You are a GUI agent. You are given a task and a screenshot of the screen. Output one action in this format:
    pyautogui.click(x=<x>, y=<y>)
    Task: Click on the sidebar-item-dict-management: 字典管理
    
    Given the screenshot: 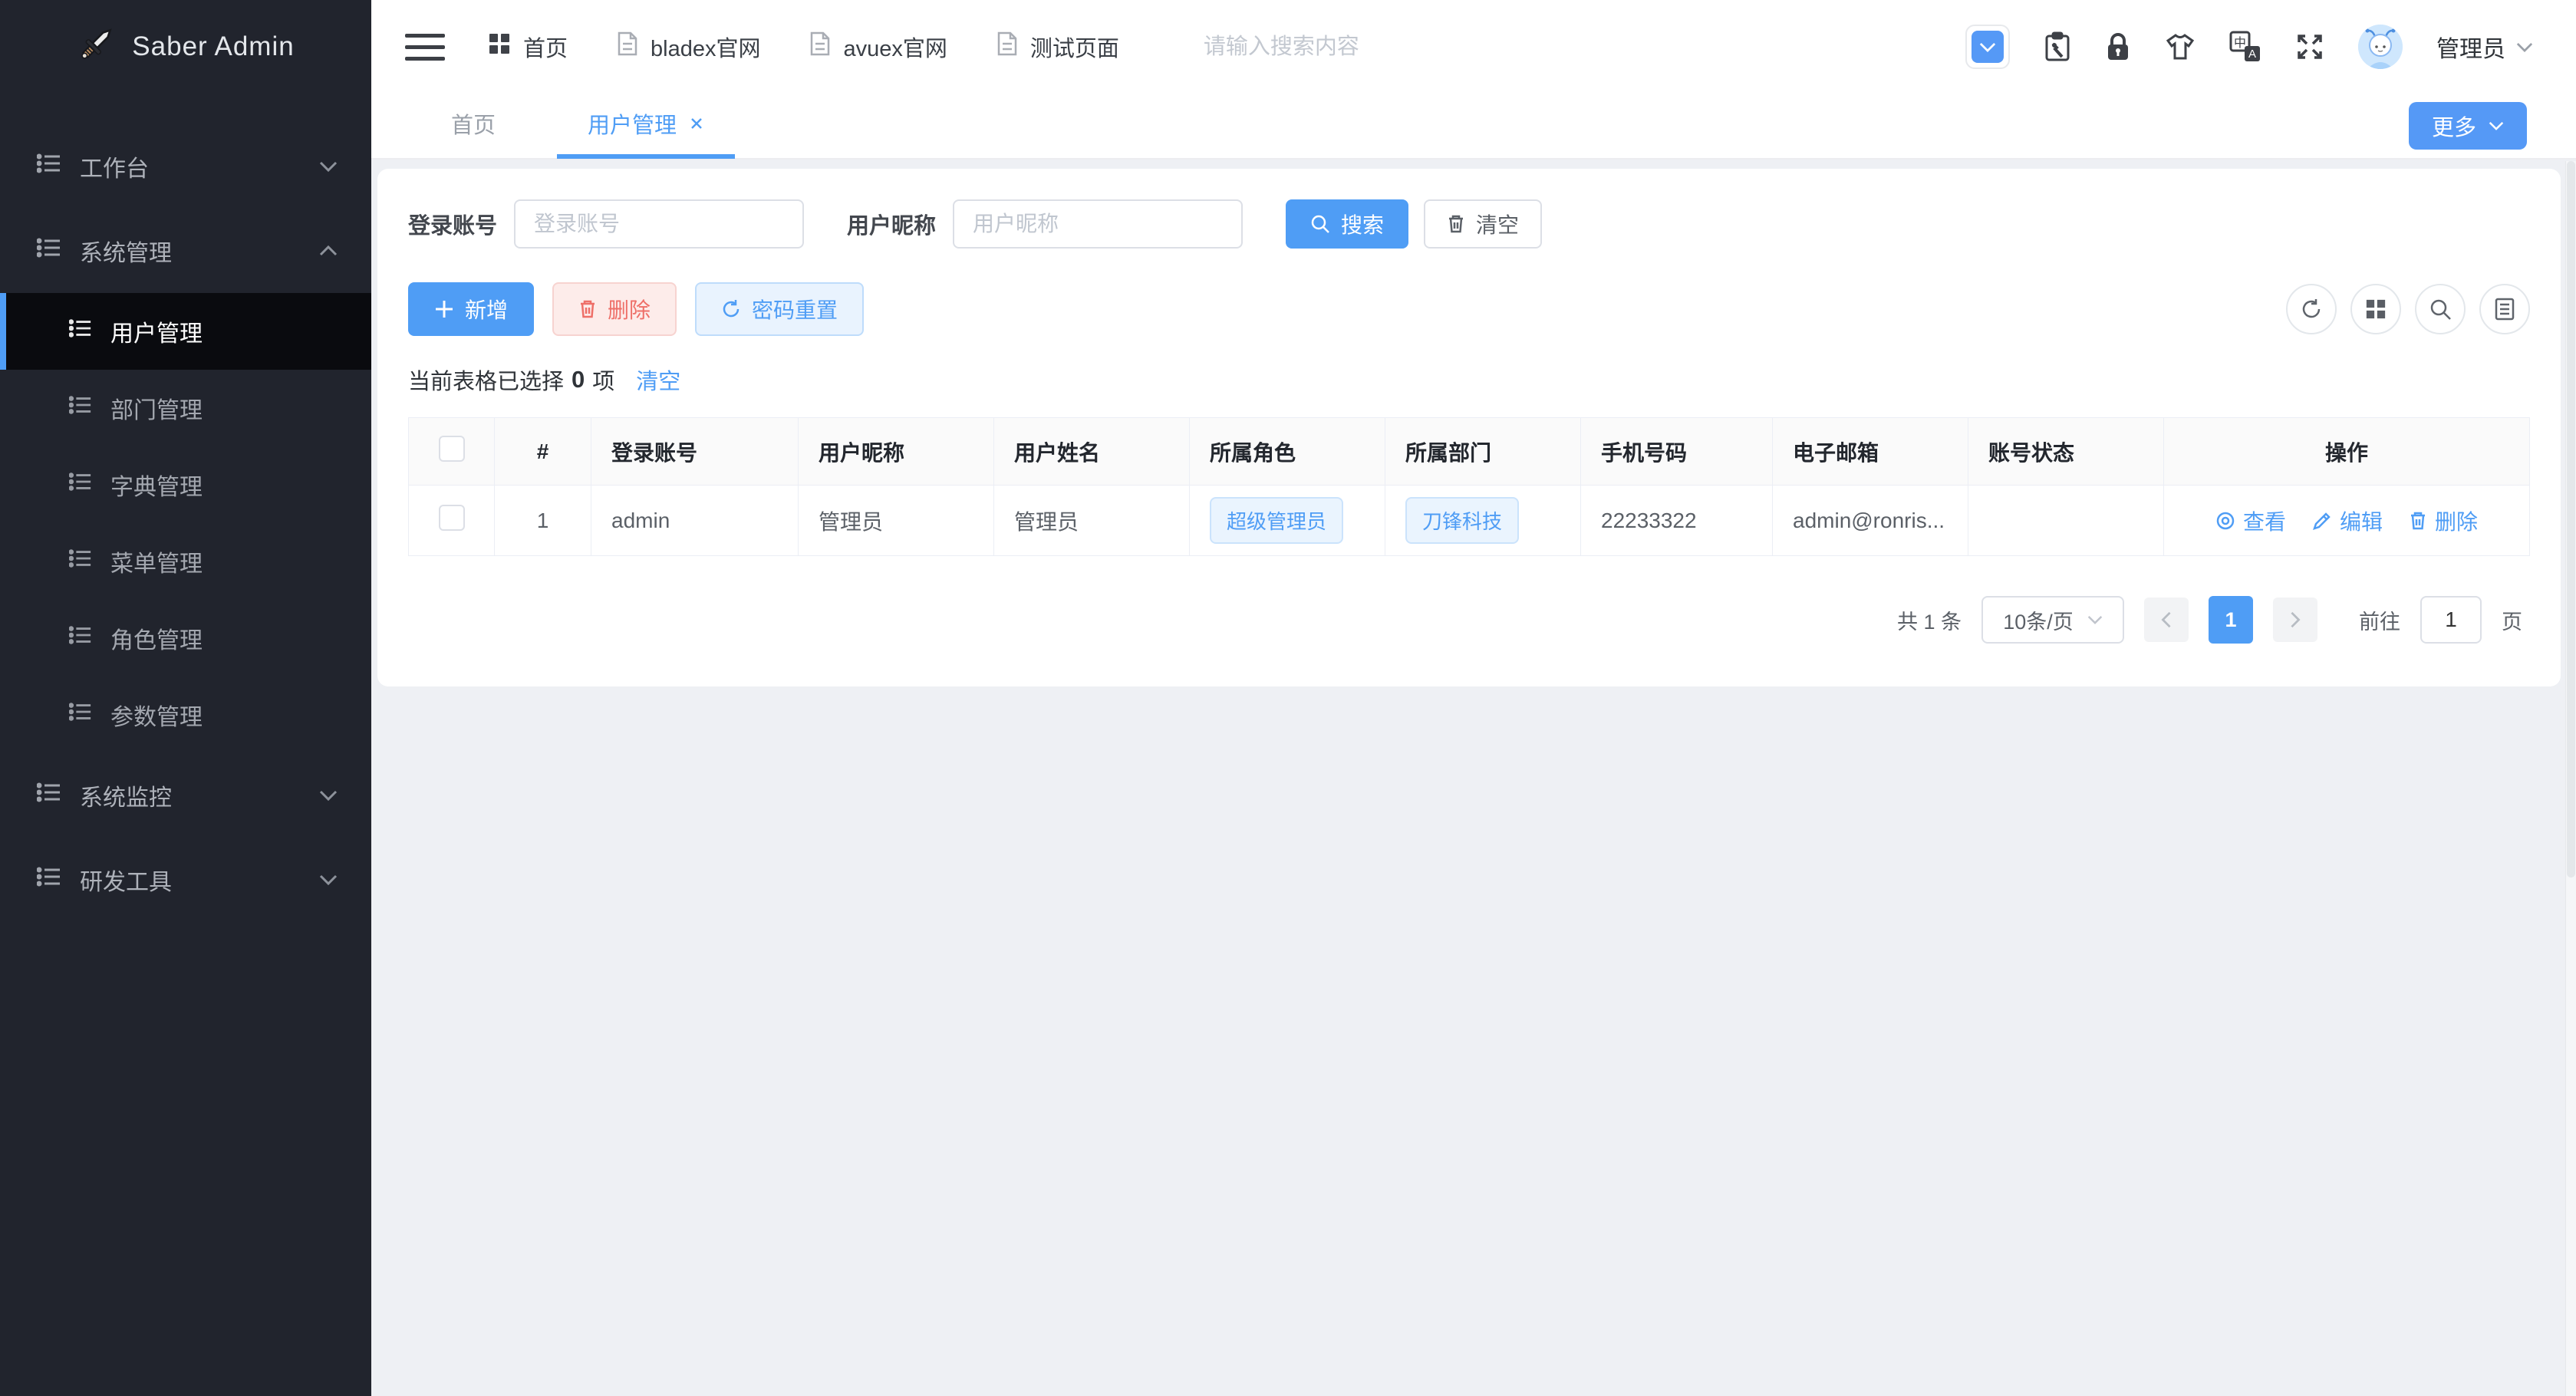 What is the action you would take?
    pyautogui.click(x=185, y=485)
    